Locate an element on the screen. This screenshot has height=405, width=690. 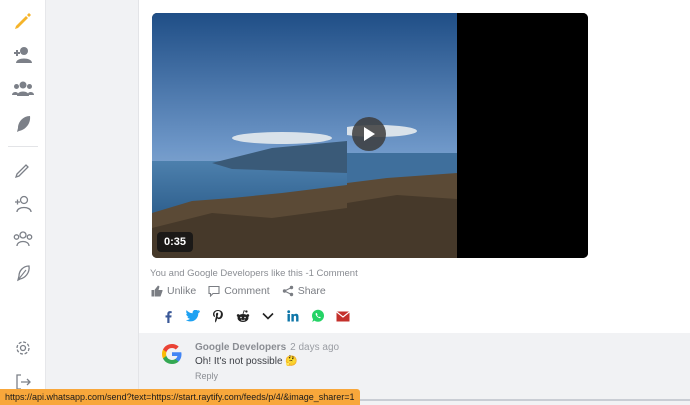
share-icon is located at coordinates (287, 291).